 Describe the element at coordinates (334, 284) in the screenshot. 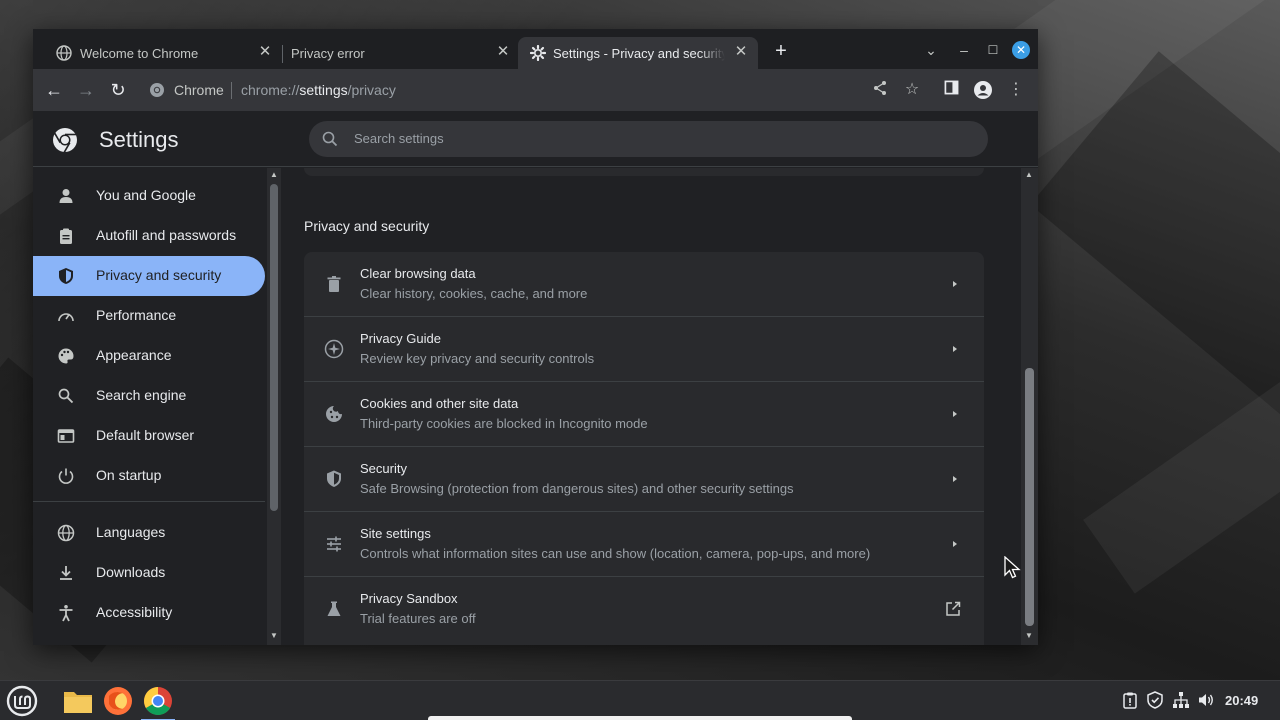

I see `trash-icon` at that location.